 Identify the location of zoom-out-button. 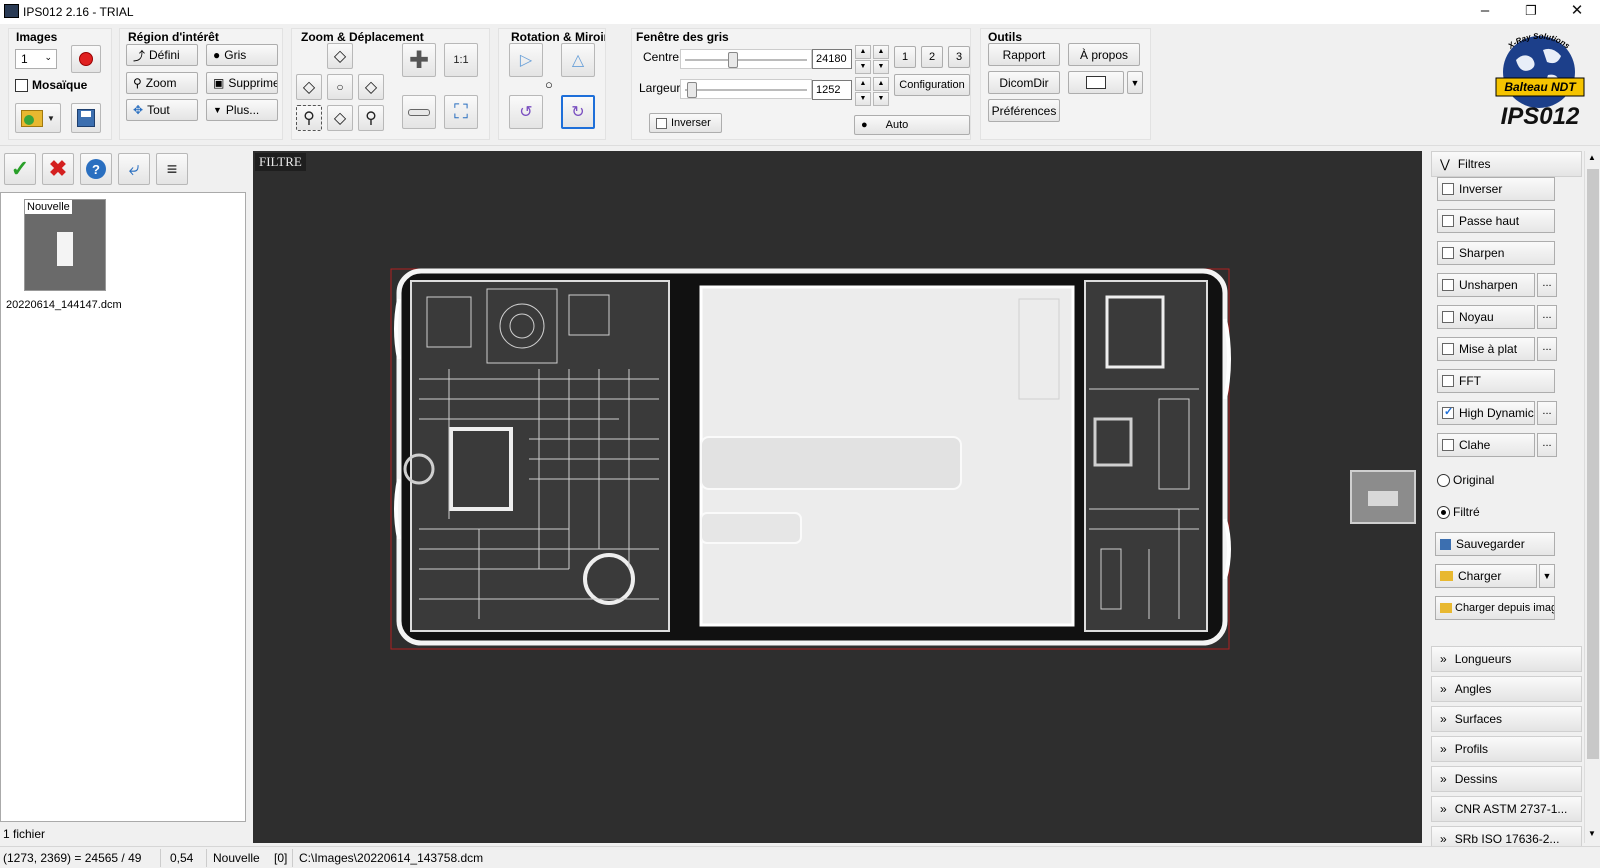
(419, 112).